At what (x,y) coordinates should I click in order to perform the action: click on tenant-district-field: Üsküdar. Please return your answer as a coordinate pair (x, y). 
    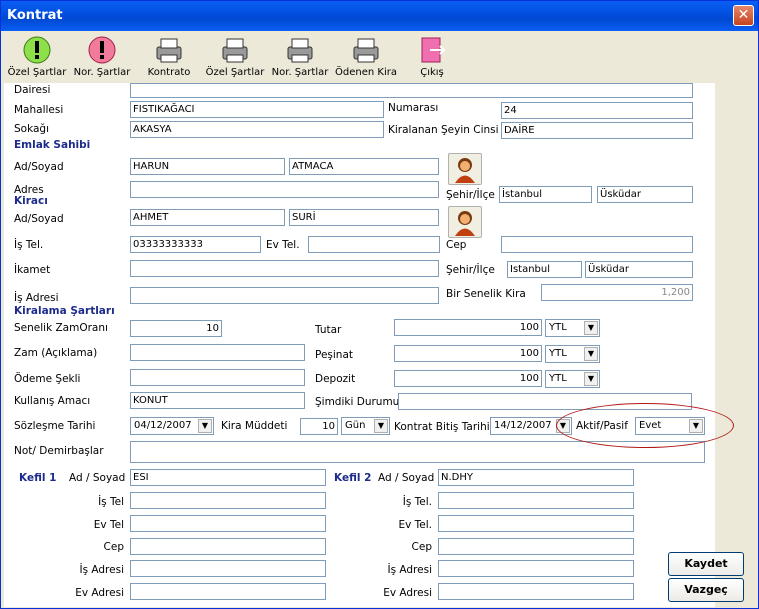
    Looking at the image, I should click on (639, 269).